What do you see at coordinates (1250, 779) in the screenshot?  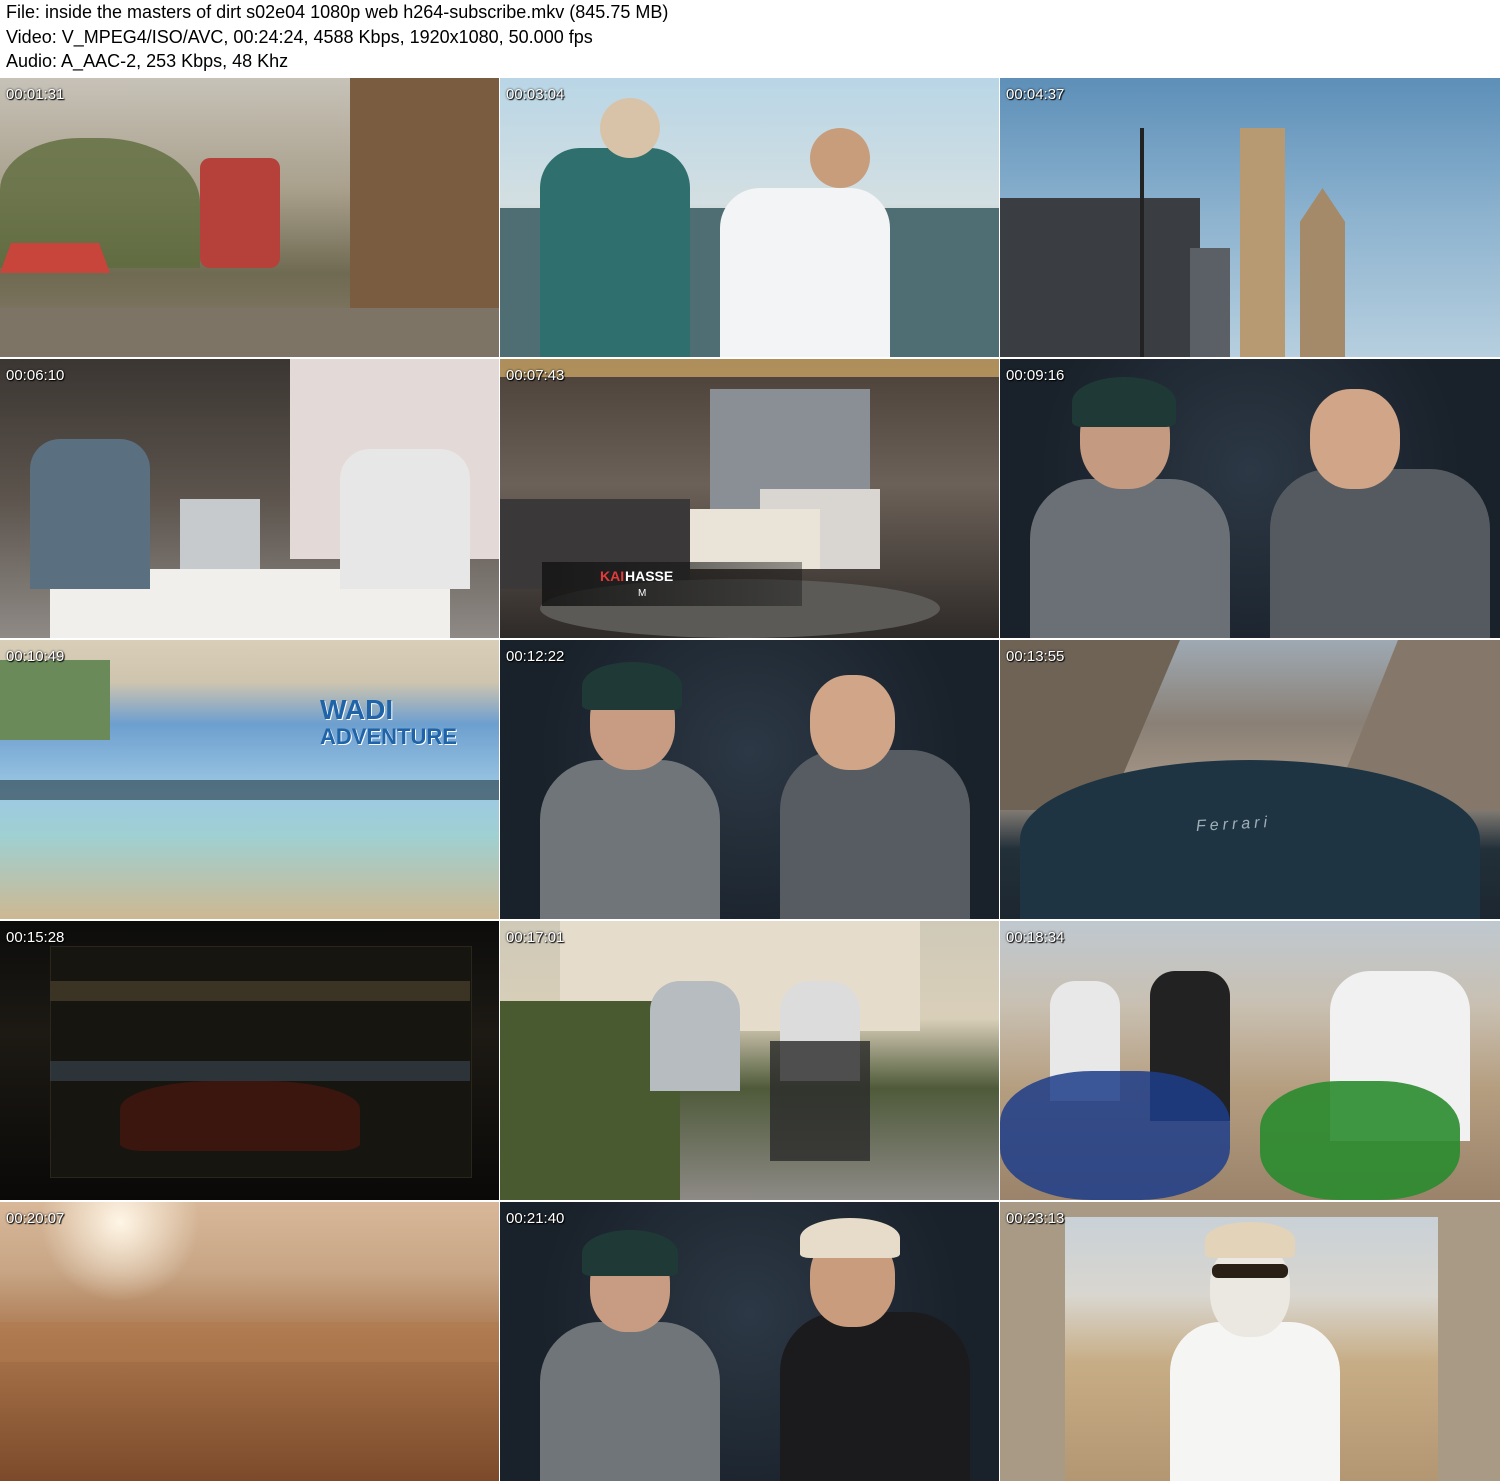 I see `thumbnail-9: Ferrari 00:13:55` at bounding box center [1250, 779].